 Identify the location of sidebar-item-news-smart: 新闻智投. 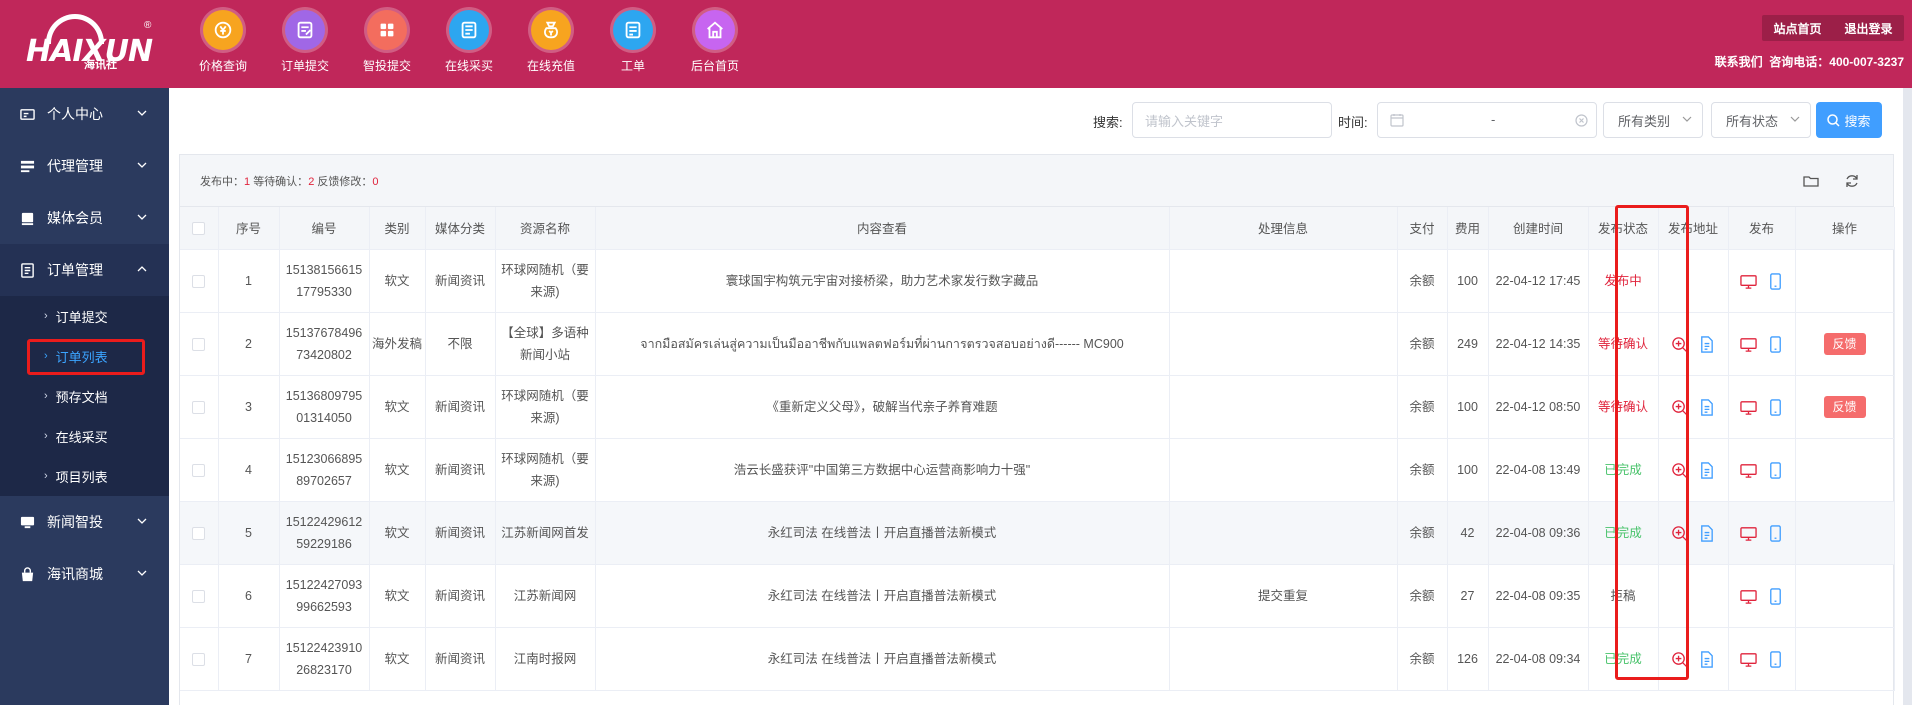
(84, 522).